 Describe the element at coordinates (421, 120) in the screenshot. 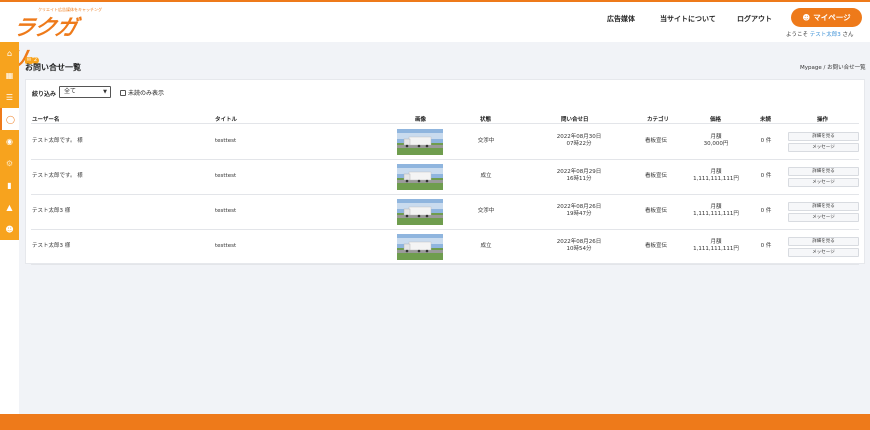

I see `col-image: 画像` at that location.